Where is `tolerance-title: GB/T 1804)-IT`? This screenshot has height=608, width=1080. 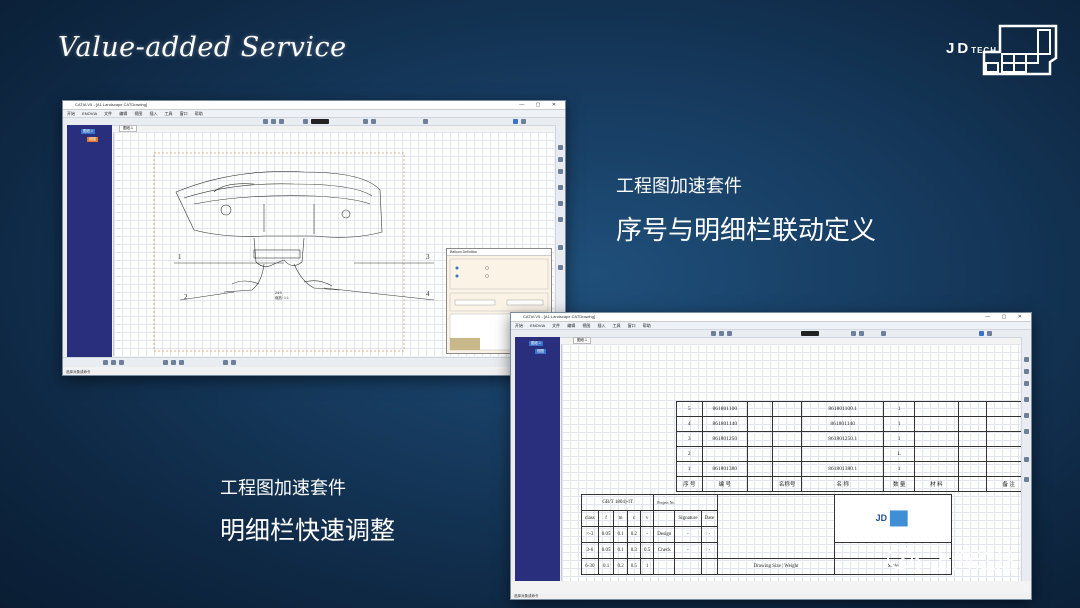 tolerance-title: GB/T 1804)-IT is located at coordinates (617, 502).